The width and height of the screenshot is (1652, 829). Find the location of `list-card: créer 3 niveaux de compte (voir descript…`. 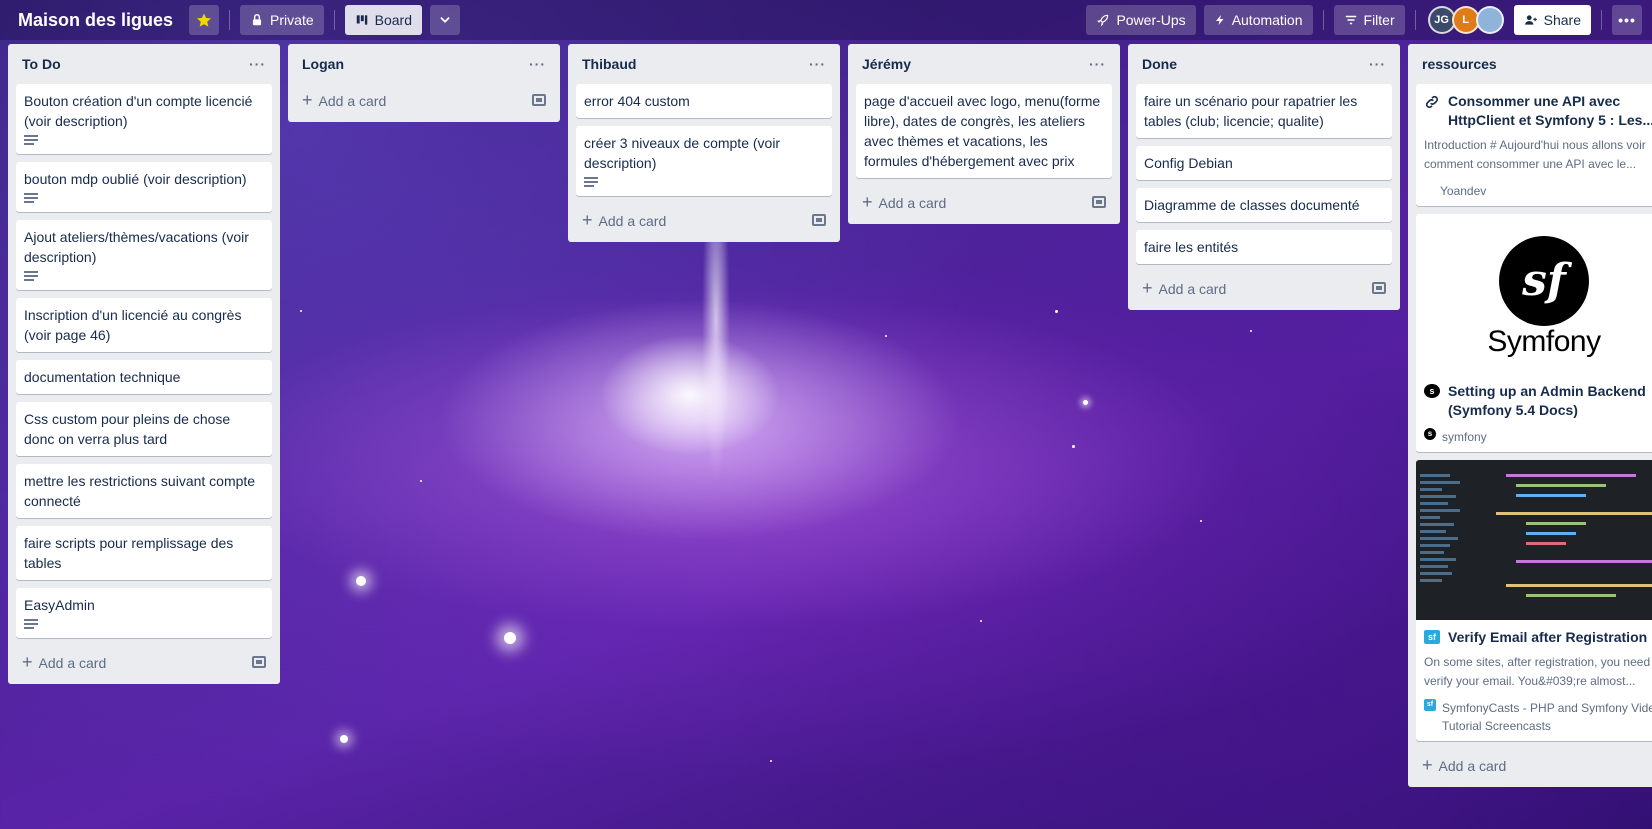

list-card: créer 3 niveaux de compte (voir descript… is located at coordinates (704, 161).